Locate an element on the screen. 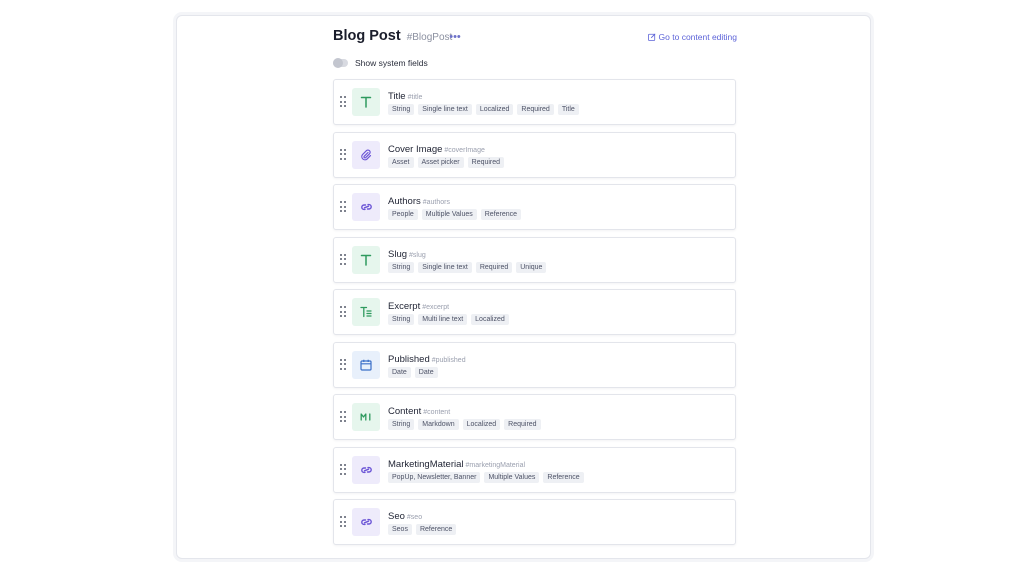 The width and height of the screenshot is (1024, 576). field-api-id: #marketingMaterial is located at coordinates (495, 465).